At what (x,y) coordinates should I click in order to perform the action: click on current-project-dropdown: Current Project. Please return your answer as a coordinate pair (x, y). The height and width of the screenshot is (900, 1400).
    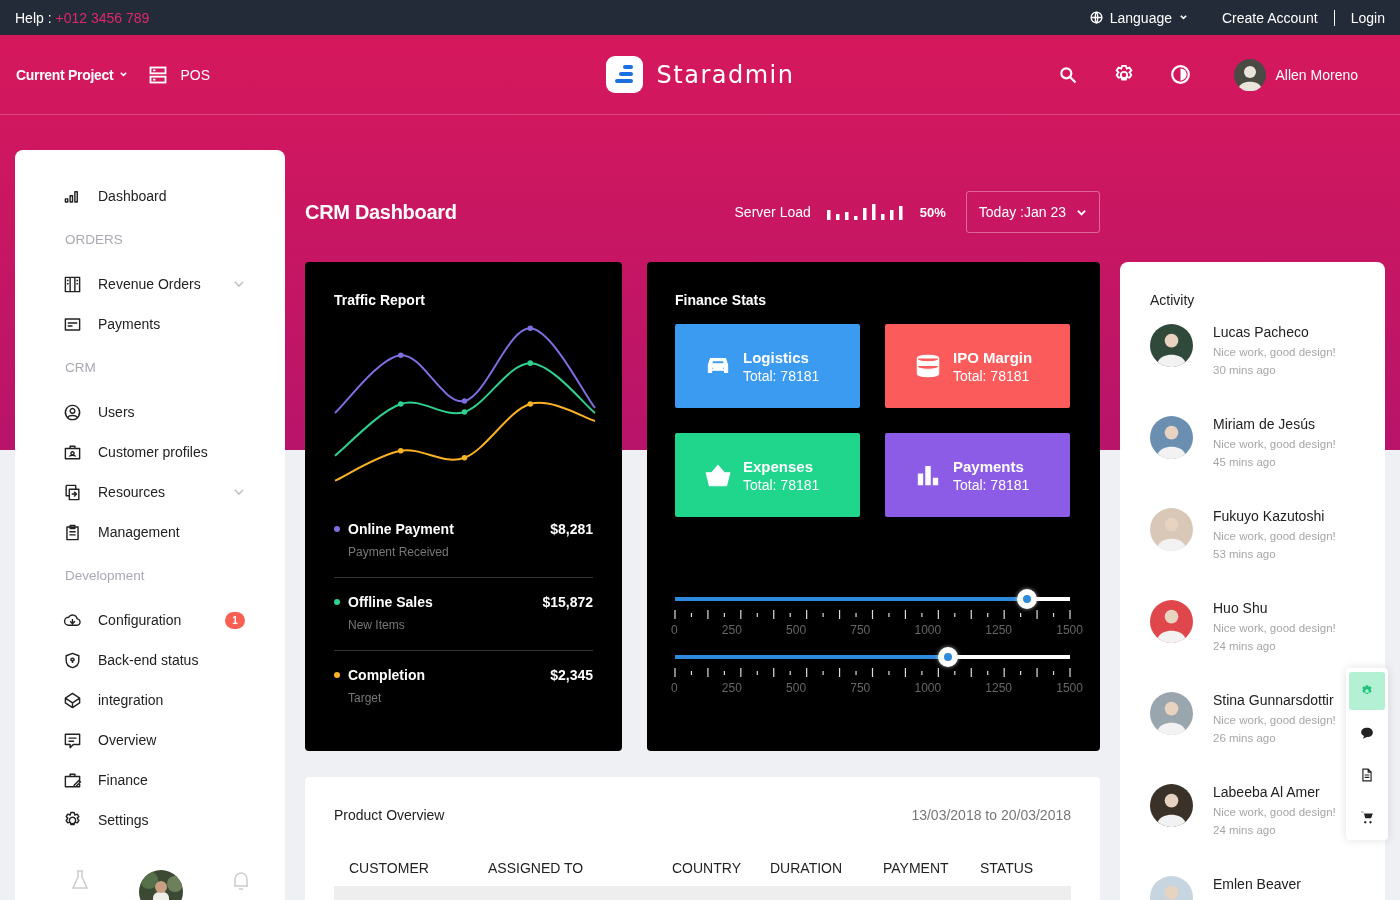
    Looking at the image, I should click on (72, 74).